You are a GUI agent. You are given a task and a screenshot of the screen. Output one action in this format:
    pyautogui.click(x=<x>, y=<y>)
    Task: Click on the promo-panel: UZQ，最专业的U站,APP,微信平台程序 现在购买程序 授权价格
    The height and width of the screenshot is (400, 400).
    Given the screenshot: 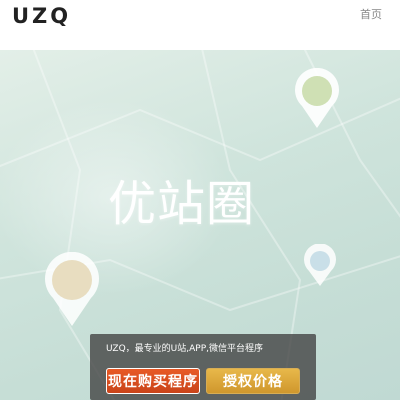 What is the action you would take?
    pyautogui.click(x=203, y=367)
    